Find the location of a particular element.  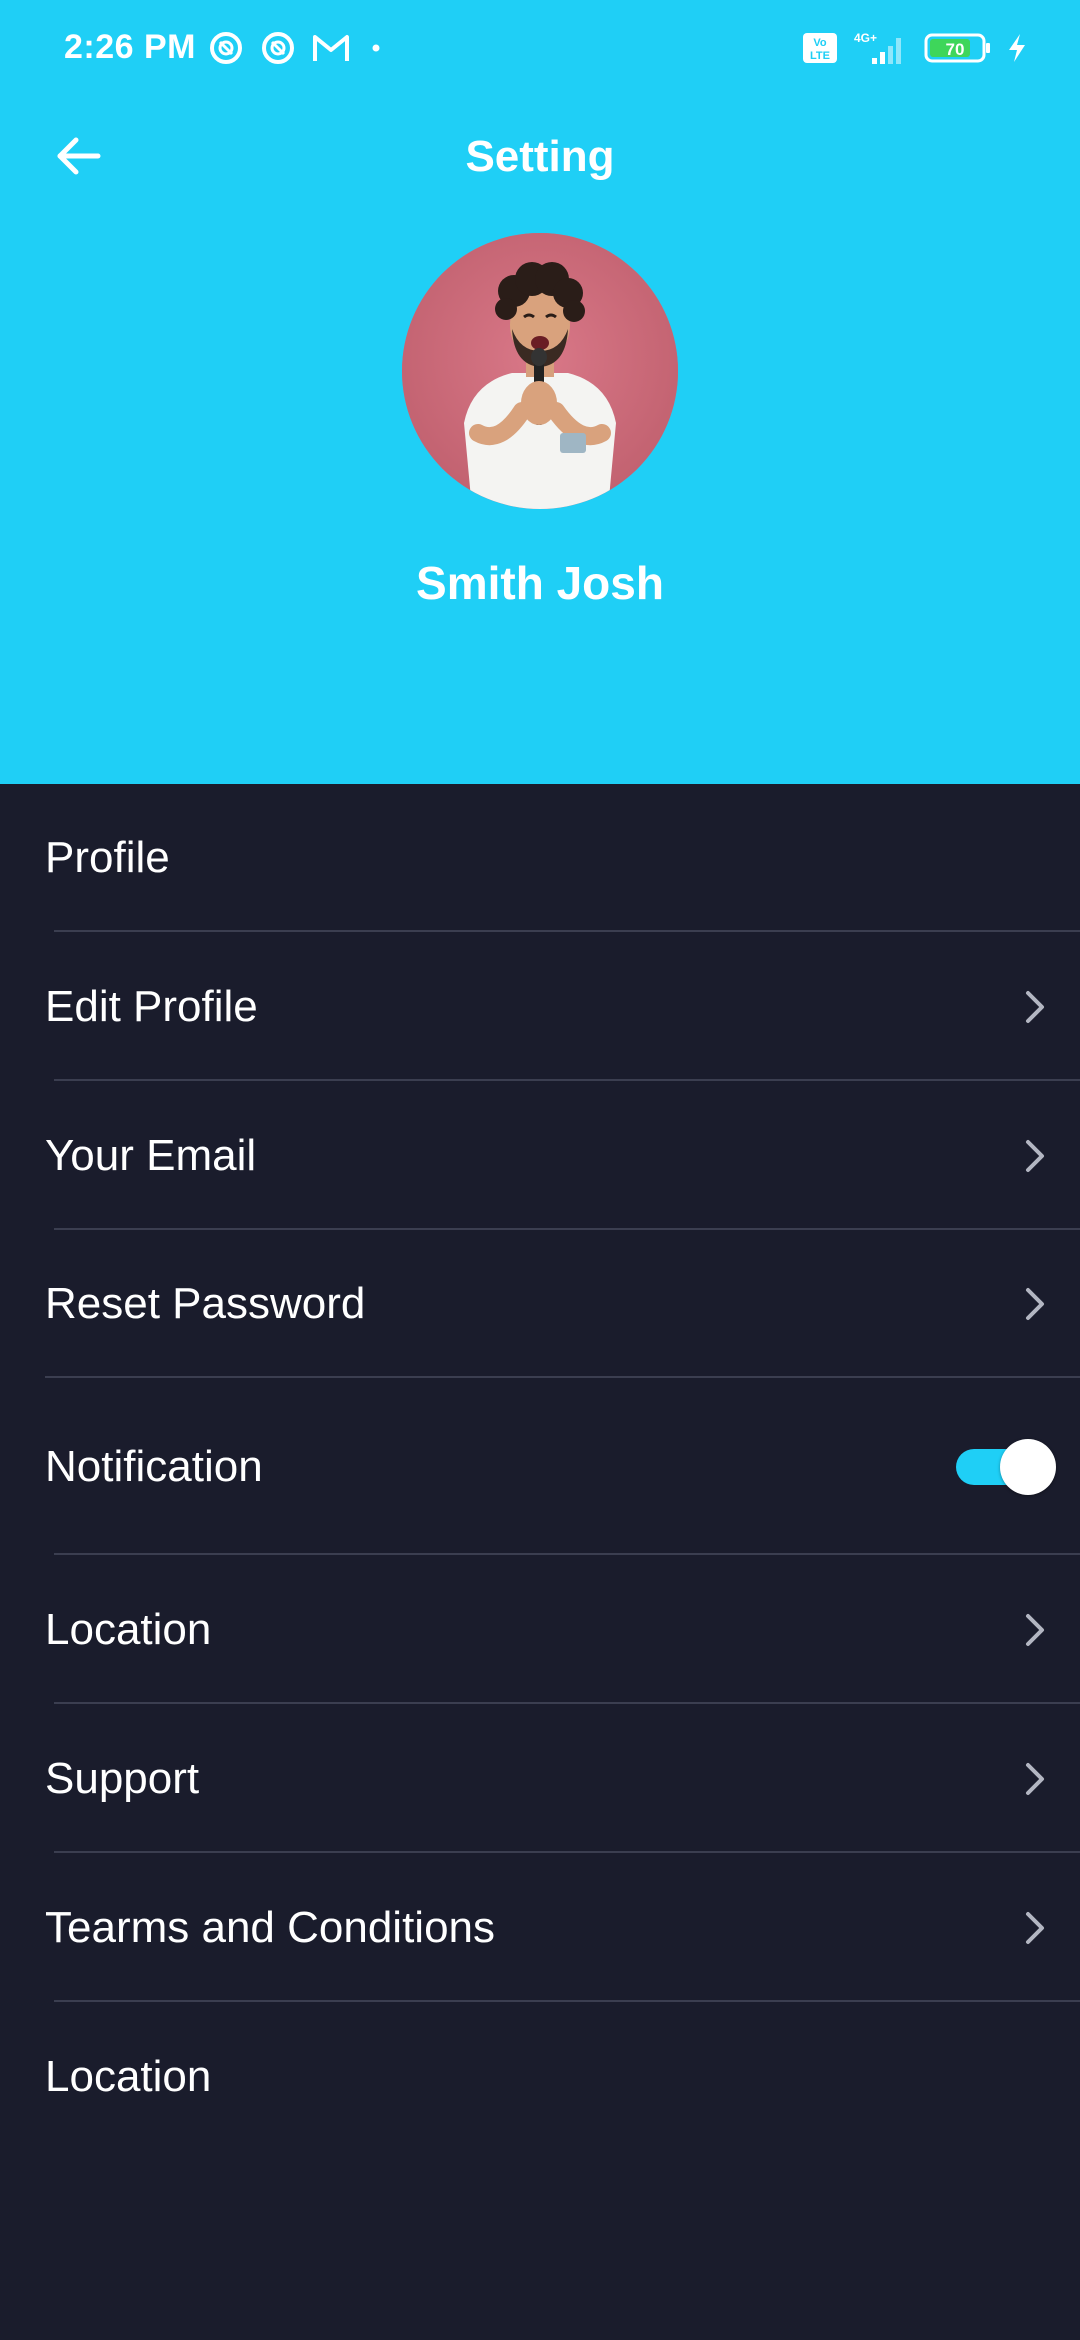

battery-icon: 70 is located at coordinates (957, 48).